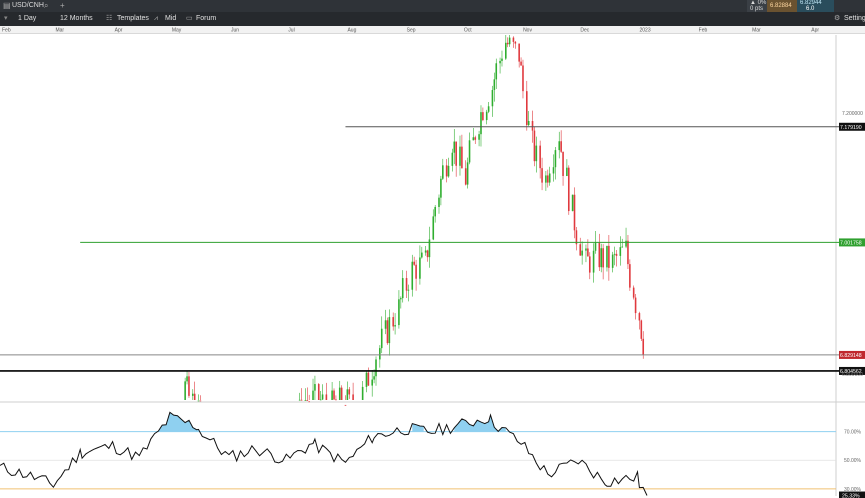 The width and height of the screenshot is (865, 498). I want to click on rsi-tick-label: 70.00%, so click(853, 433).